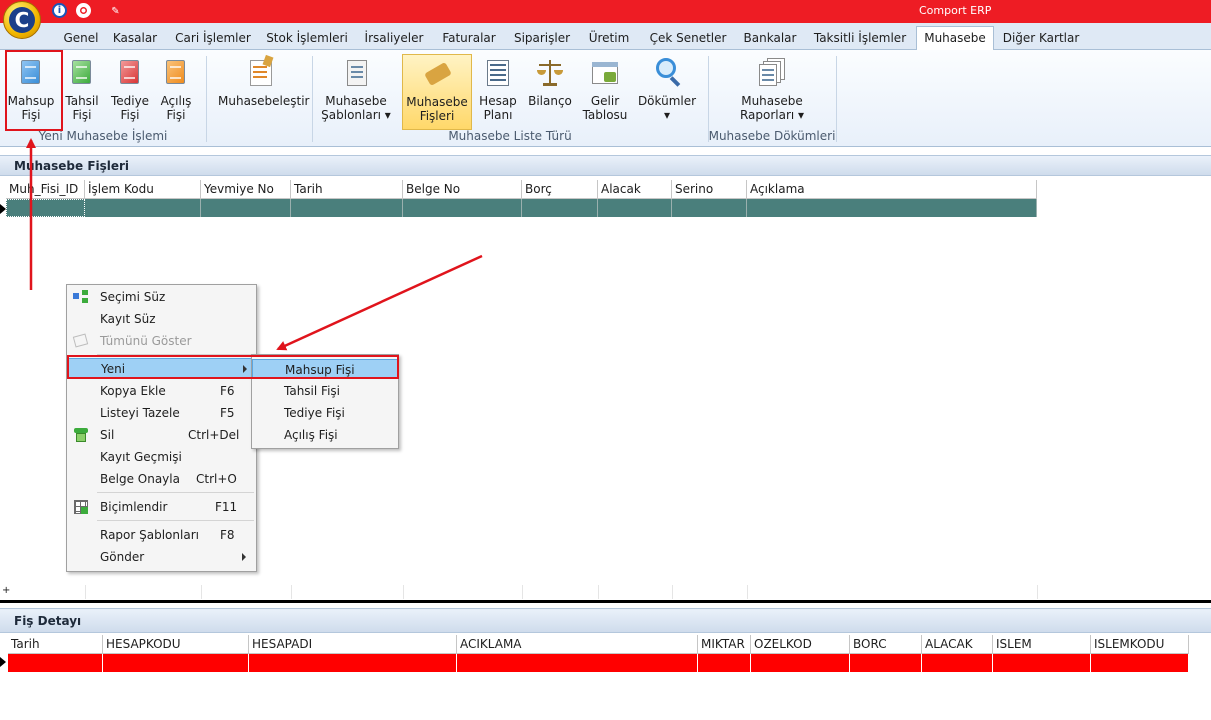 This screenshot has height=720, width=1211. I want to click on tab-diger-kartlar: Diğer Kartlar, so click(1041, 38).